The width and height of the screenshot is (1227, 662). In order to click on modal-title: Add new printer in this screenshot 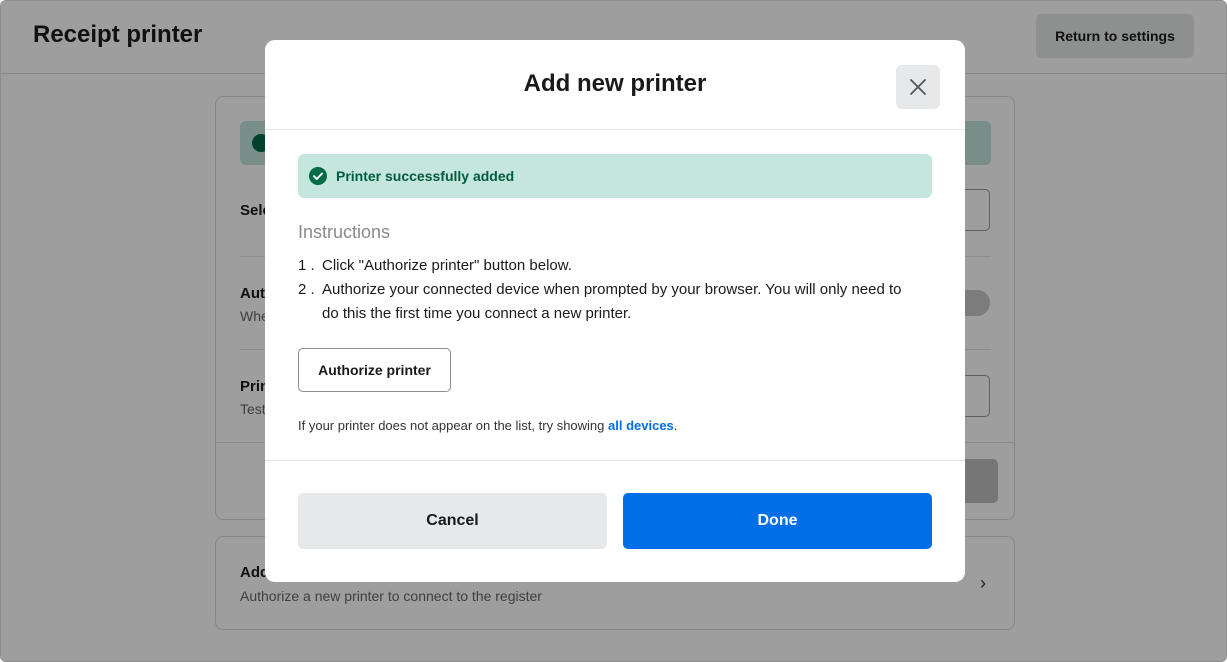, I will do `click(615, 83)`.